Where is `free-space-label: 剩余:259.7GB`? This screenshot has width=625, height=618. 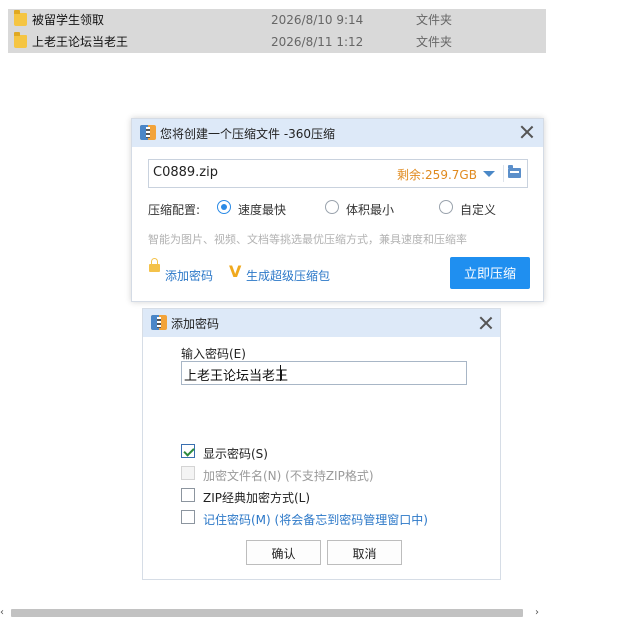 free-space-label: 剩余:259.7GB is located at coordinates (437, 175).